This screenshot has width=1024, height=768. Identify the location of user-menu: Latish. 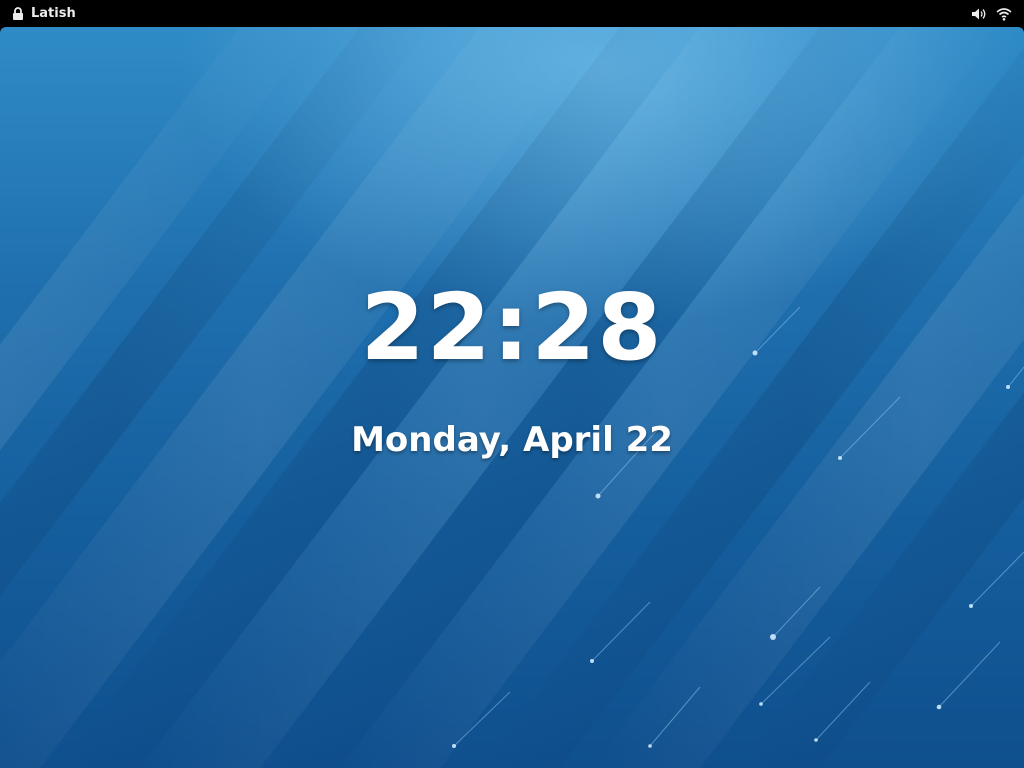
(44, 13).